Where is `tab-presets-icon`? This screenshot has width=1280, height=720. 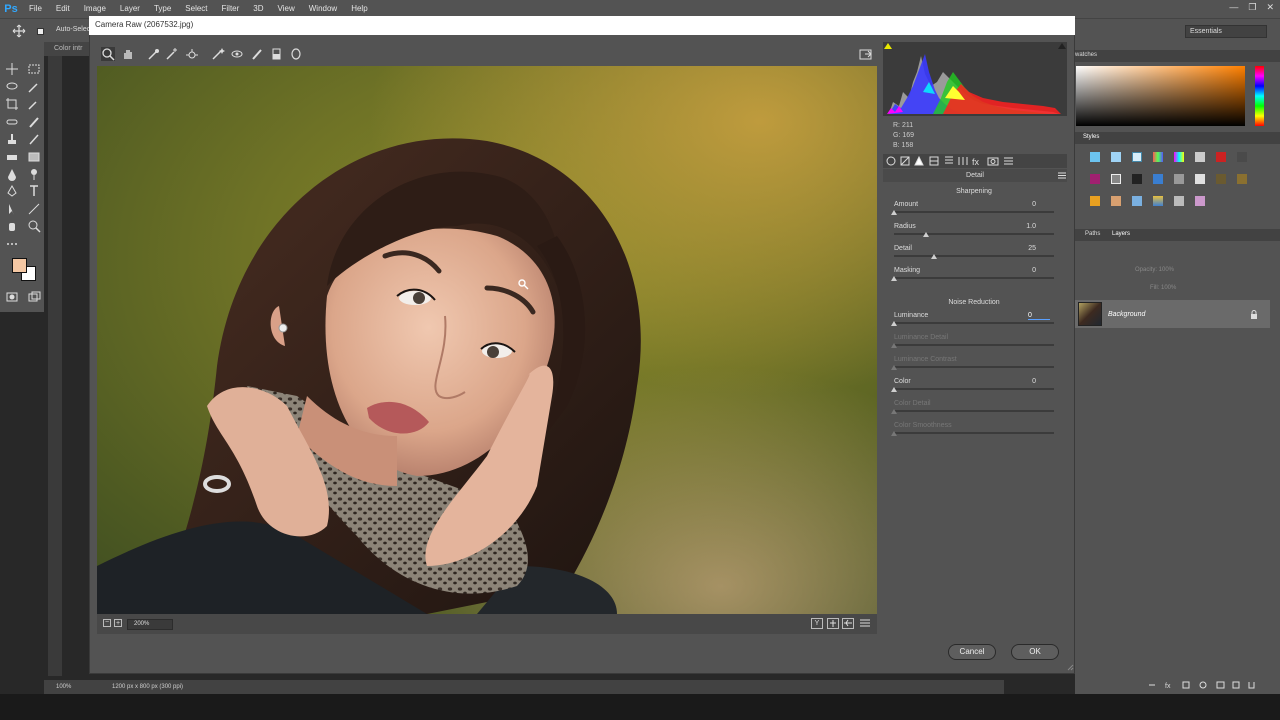
tab-presets-icon is located at coordinates (1008, 161).